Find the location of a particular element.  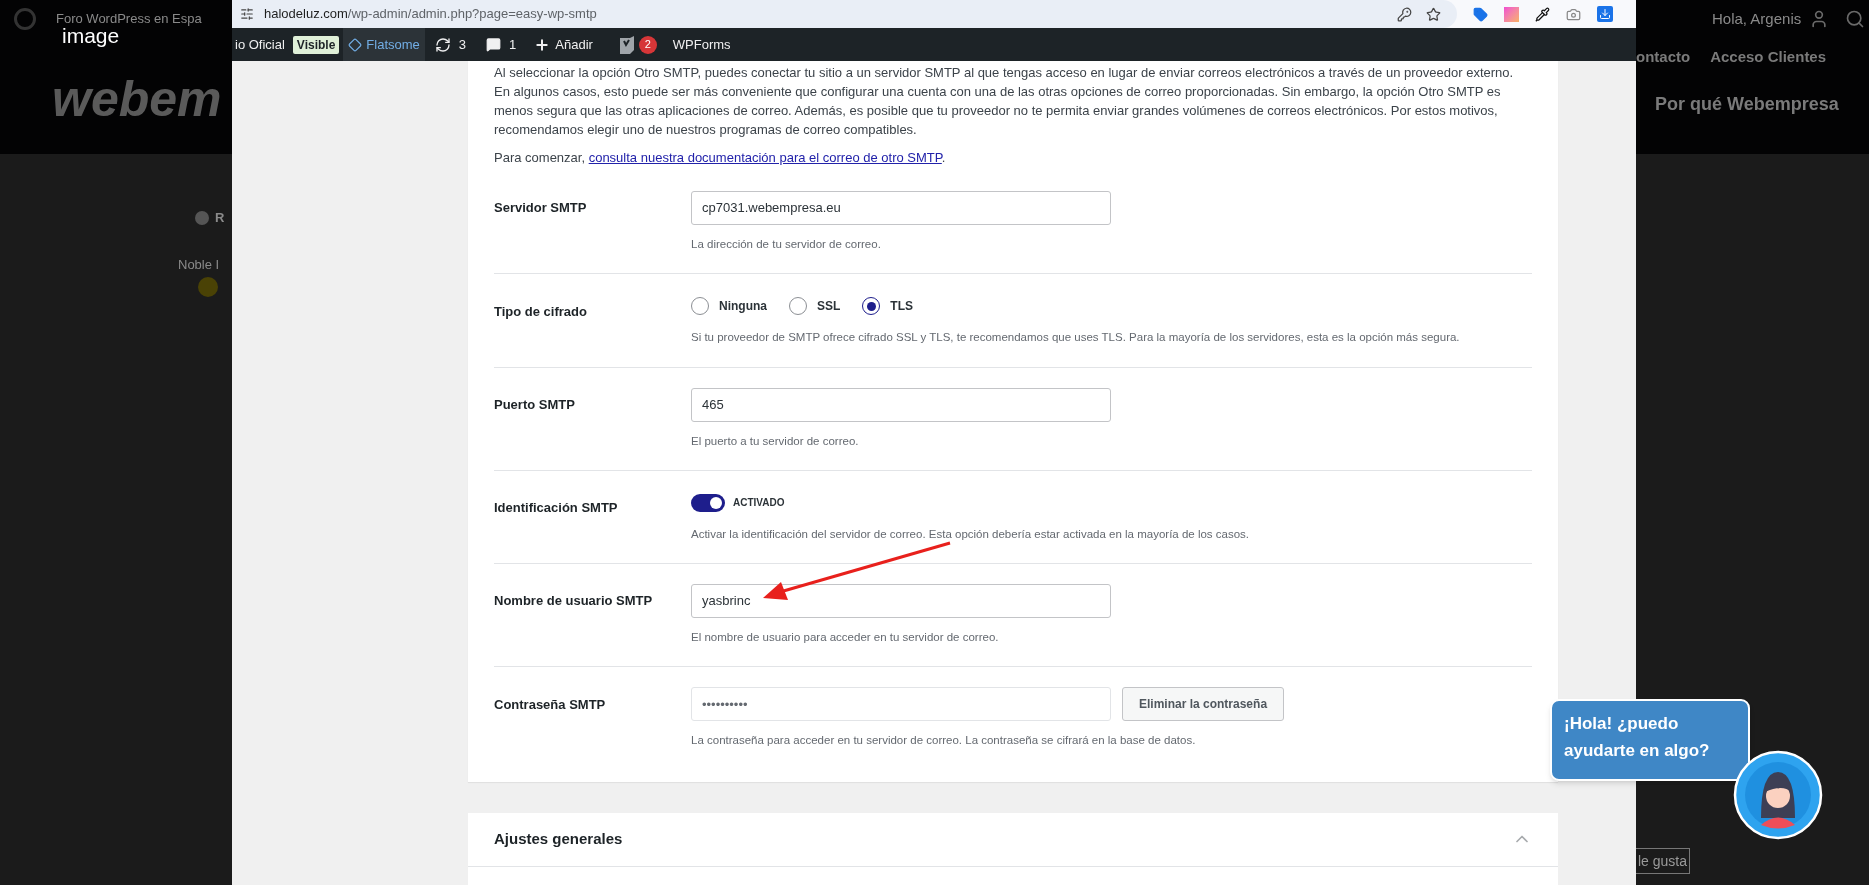

updates-item: 3 is located at coordinates (450, 44).